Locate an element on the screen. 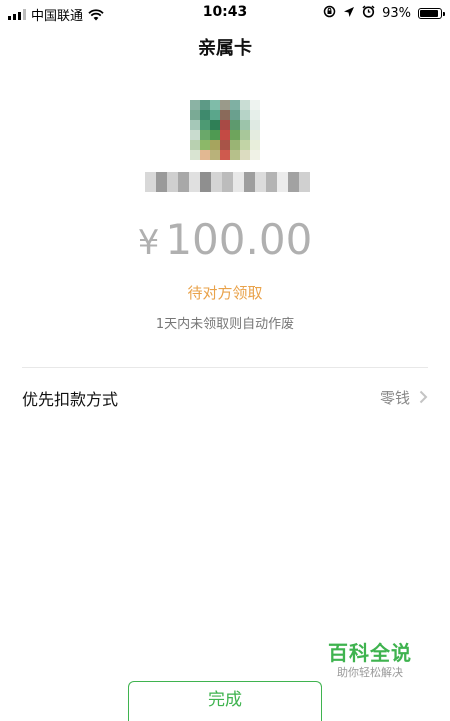 Image resolution: width=450 pixels, height=721 pixels. claim-status: 待对方领取 is located at coordinates (225, 293).